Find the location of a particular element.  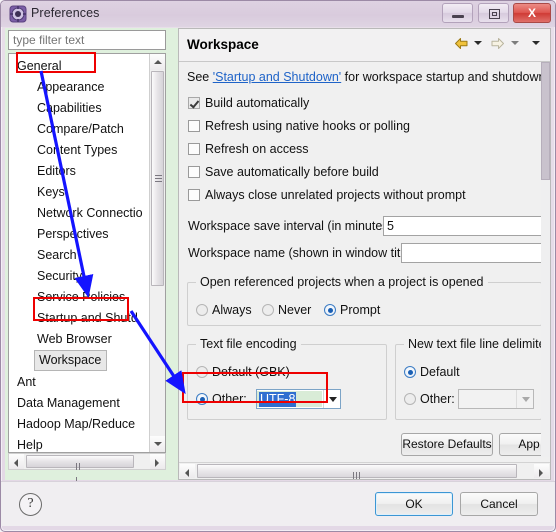

radio-label: Default is located at coordinates (440, 372).